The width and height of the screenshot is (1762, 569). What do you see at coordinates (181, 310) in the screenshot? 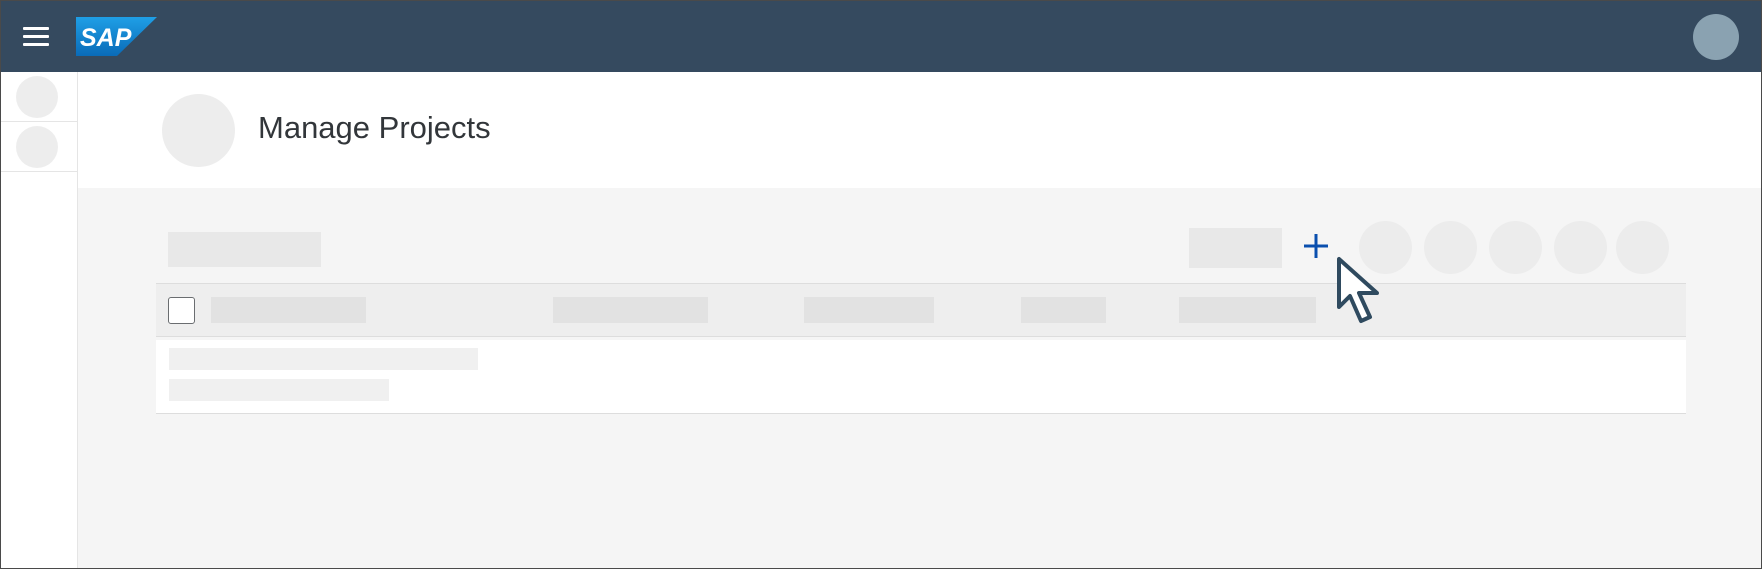
I see `select-all-checkbox` at bounding box center [181, 310].